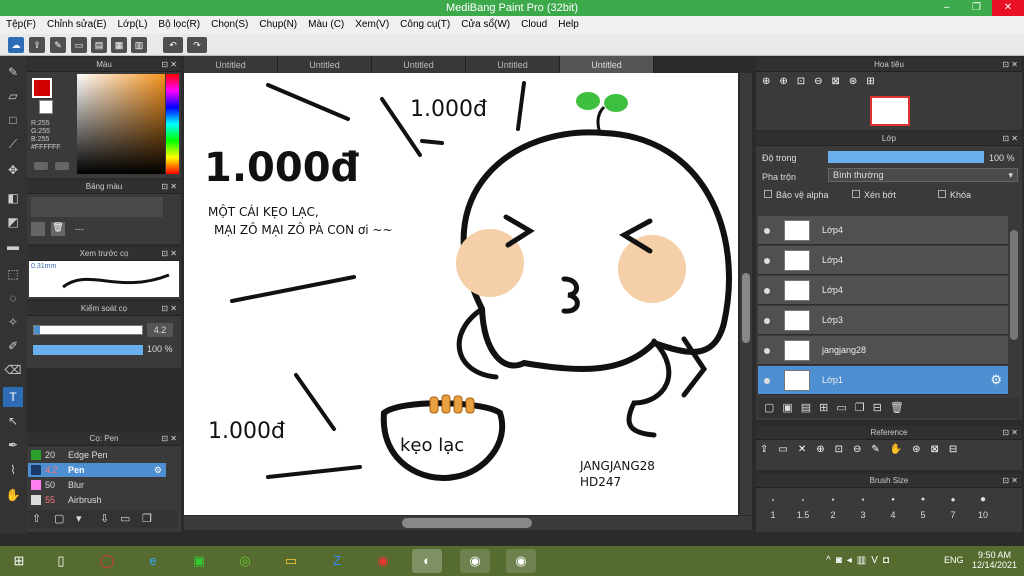 The height and width of the screenshot is (576, 1024). I want to click on text-tool-icon: T, so click(13, 397).